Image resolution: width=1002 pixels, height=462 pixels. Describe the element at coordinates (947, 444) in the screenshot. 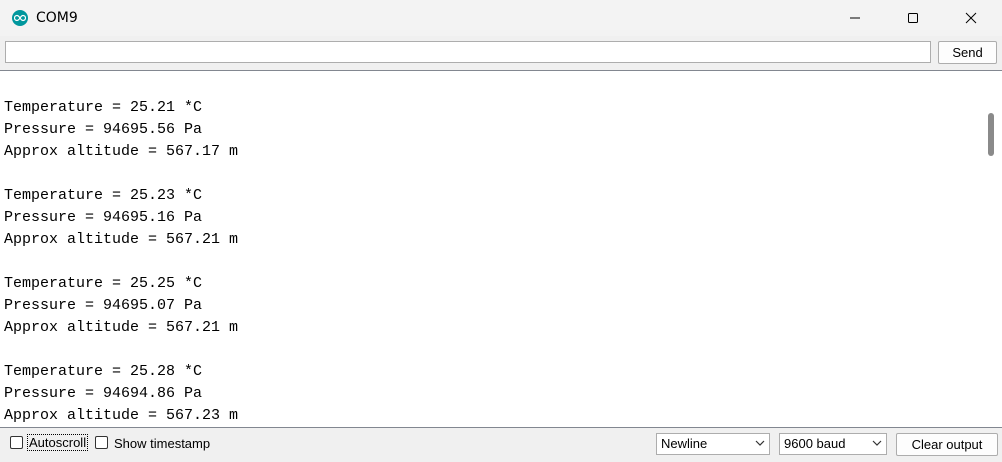

I see `clear-output-button: Clear output` at that location.